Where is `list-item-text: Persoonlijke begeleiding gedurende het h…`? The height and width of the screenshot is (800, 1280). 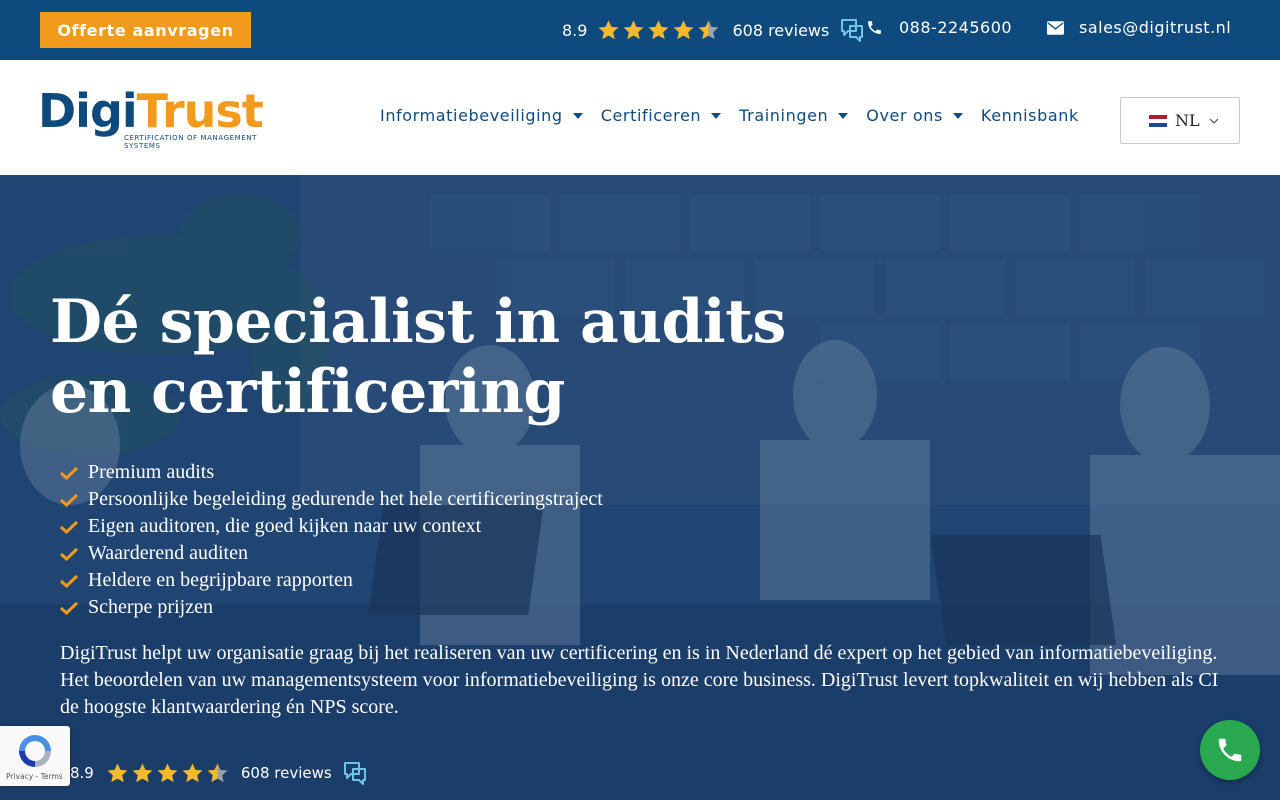 list-item-text: Persoonlijke begeleiding gedurende het h… is located at coordinates (345, 499).